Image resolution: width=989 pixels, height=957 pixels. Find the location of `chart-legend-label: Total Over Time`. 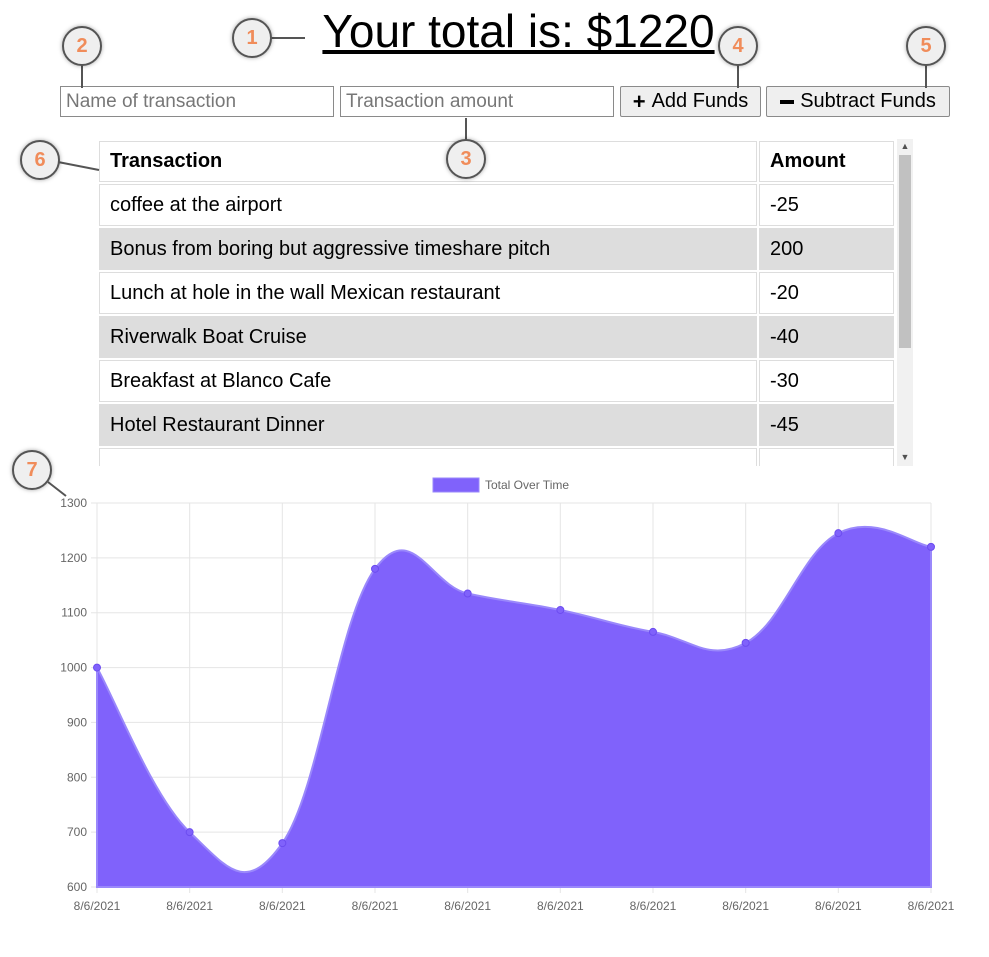

chart-legend-label: Total Over Time is located at coordinates (527, 485).